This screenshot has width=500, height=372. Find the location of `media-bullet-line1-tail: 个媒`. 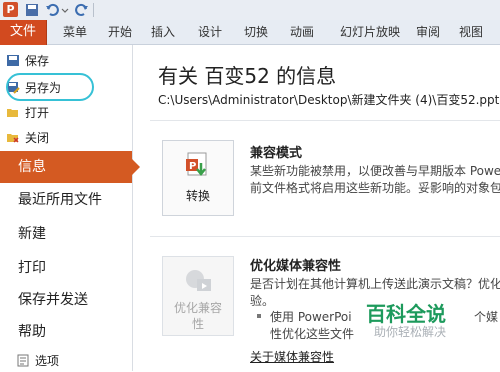

media-bullet-line1-tail: 个媒 is located at coordinates (486, 317).